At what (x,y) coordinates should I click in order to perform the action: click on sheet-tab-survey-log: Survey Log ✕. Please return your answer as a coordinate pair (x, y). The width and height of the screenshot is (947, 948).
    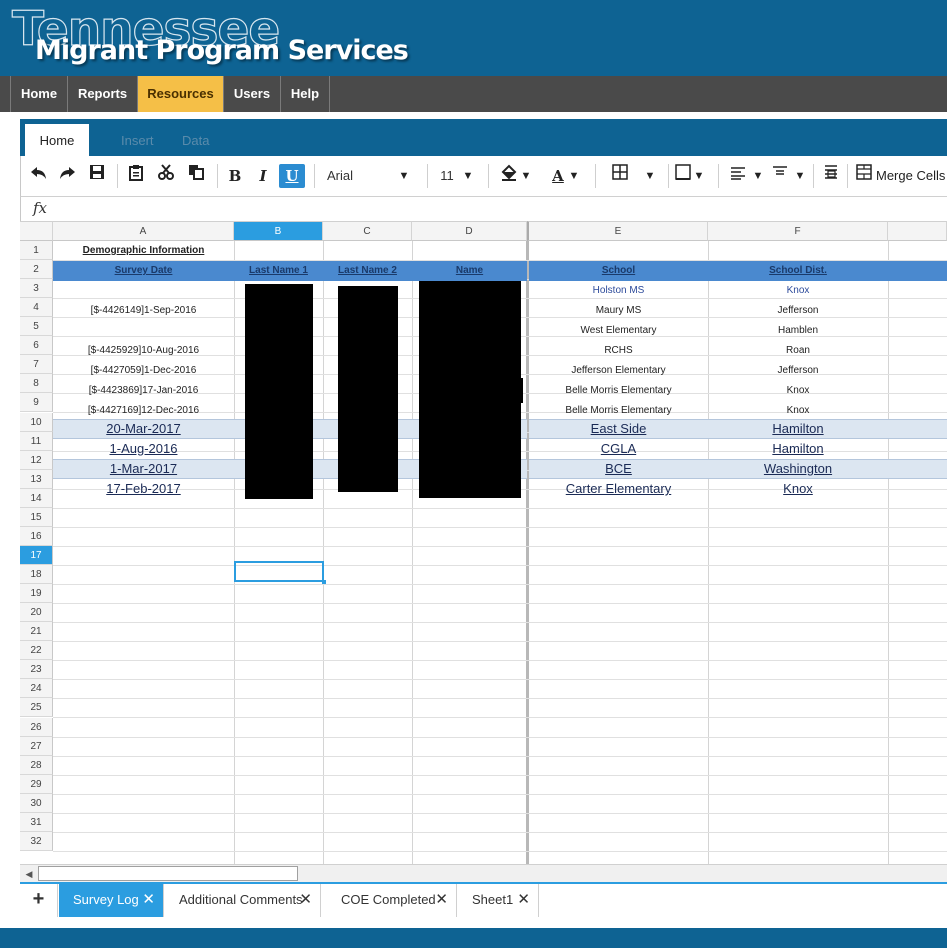
    Looking at the image, I should click on (111, 900).